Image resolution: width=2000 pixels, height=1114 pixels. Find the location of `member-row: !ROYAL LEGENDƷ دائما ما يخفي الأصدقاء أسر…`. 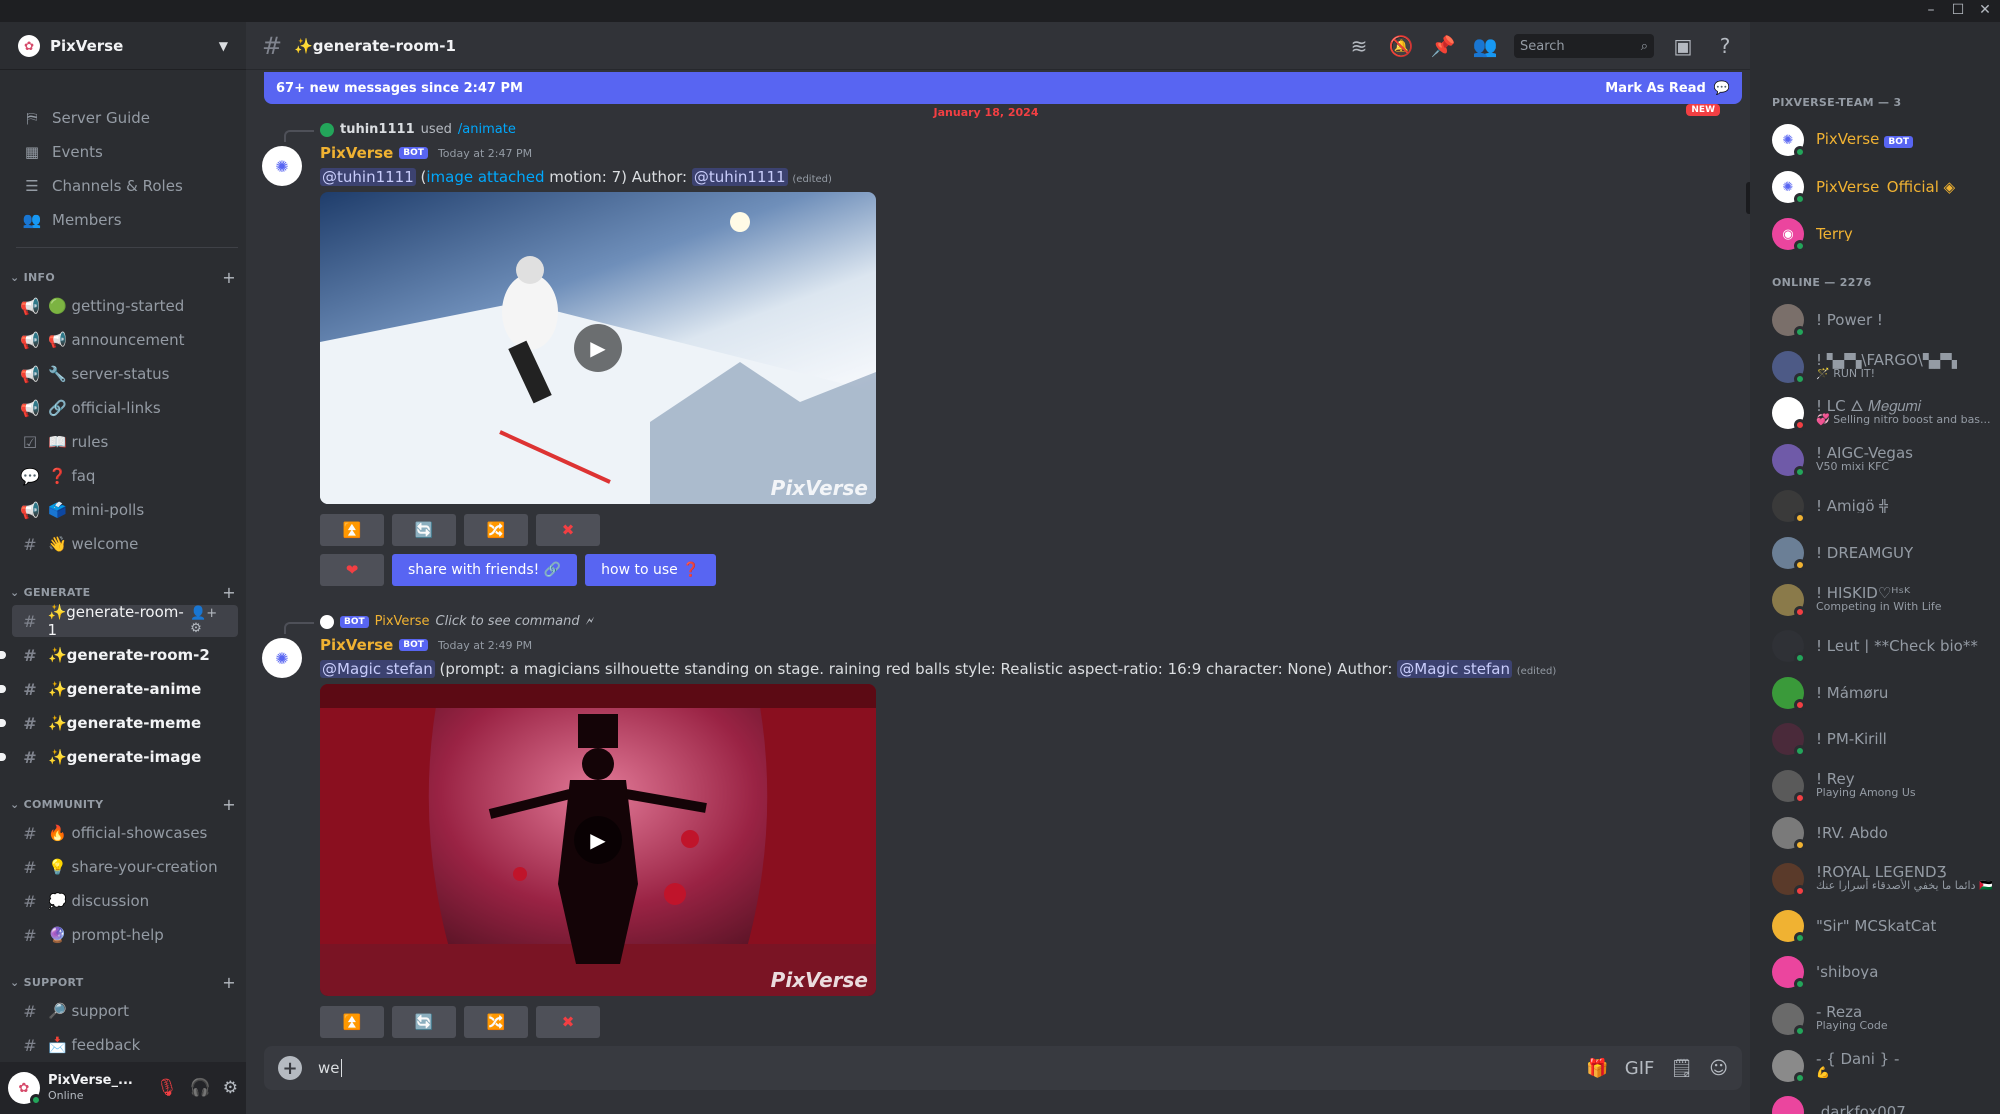

member-row: !ROYAL LEGENDƷ دائما ما يخفي الأصدقاء أسر… is located at coordinates (1882, 879).